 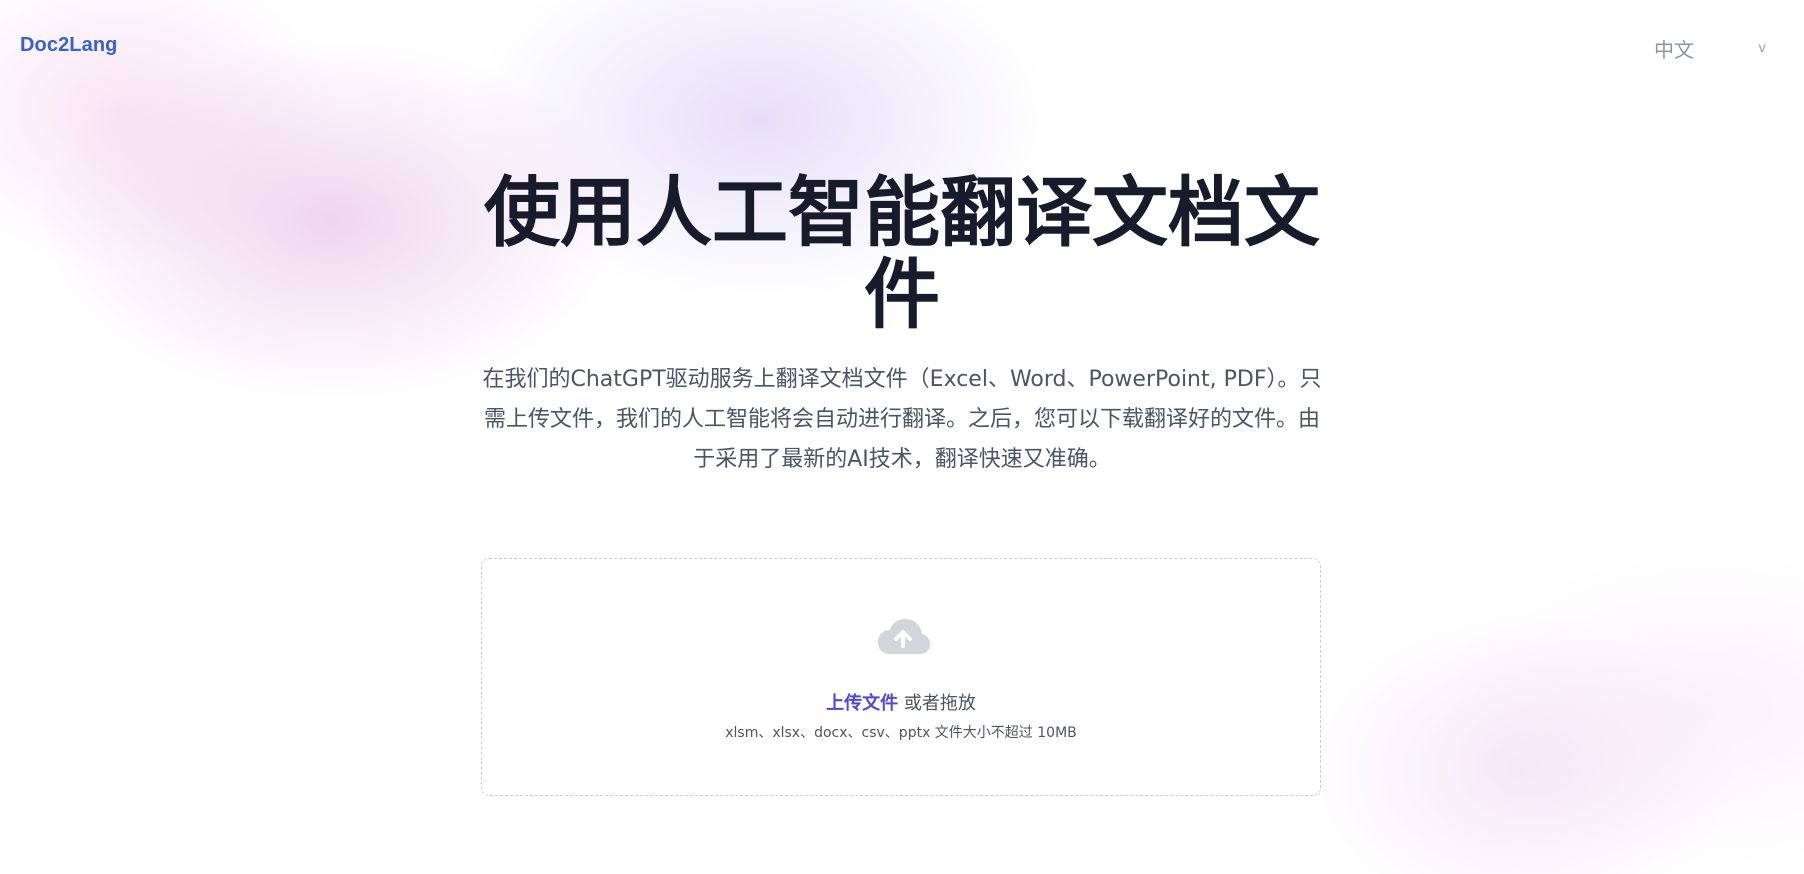 What do you see at coordinates (68, 45) in the screenshot?
I see `brand-logo-link: Doc2Lang` at bounding box center [68, 45].